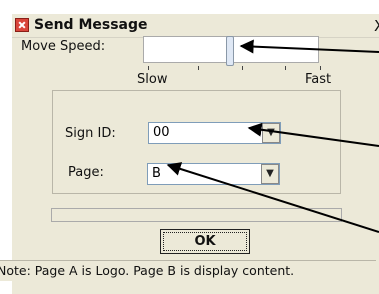  I want to click on title-bar: Send Message X, so click(195, 26).